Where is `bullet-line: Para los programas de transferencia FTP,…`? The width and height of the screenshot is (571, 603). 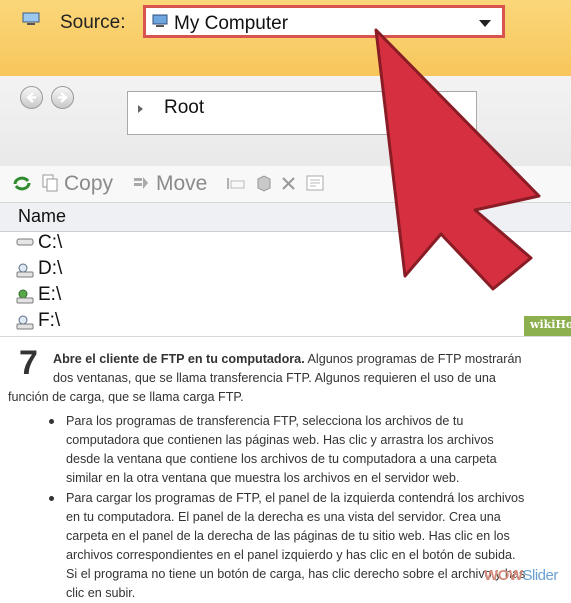
bullet-line: Para los programas de transferencia FTP,… is located at coordinates (265, 421).